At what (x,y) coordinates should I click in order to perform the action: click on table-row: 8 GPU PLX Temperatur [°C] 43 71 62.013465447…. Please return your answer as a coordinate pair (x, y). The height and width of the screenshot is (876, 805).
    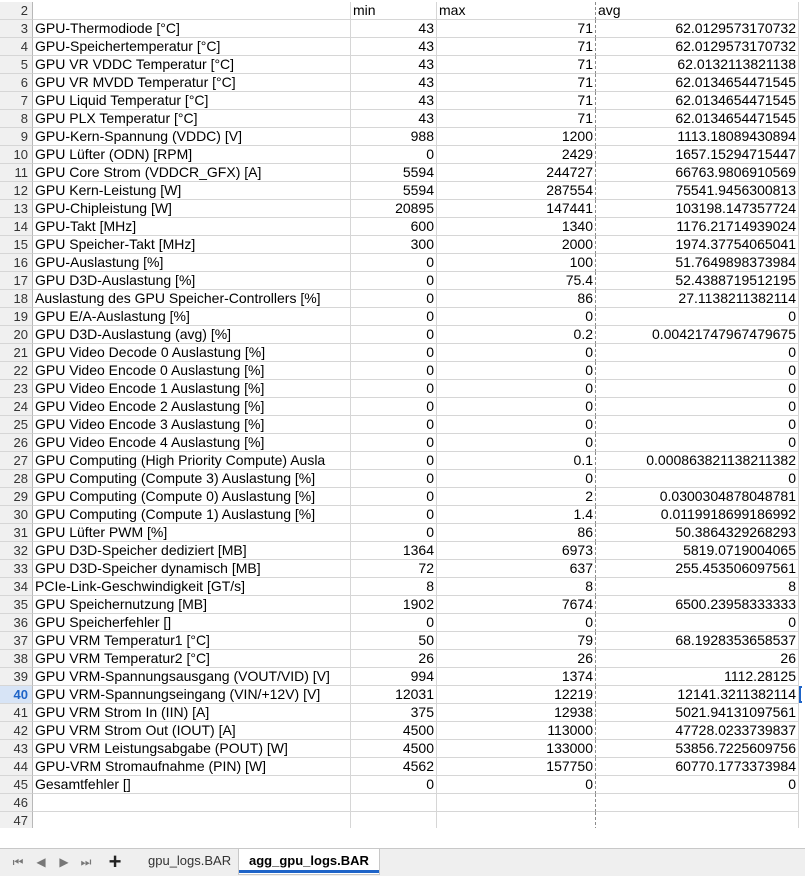
    Looking at the image, I should click on (402, 119).